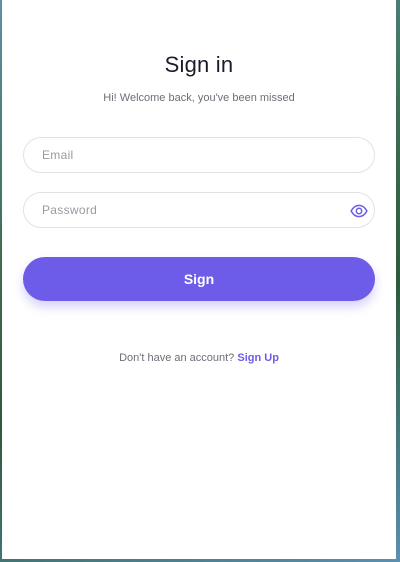 The height and width of the screenshot is (562, 400). I want to click on email-field-wrapper, so click(199, 155).